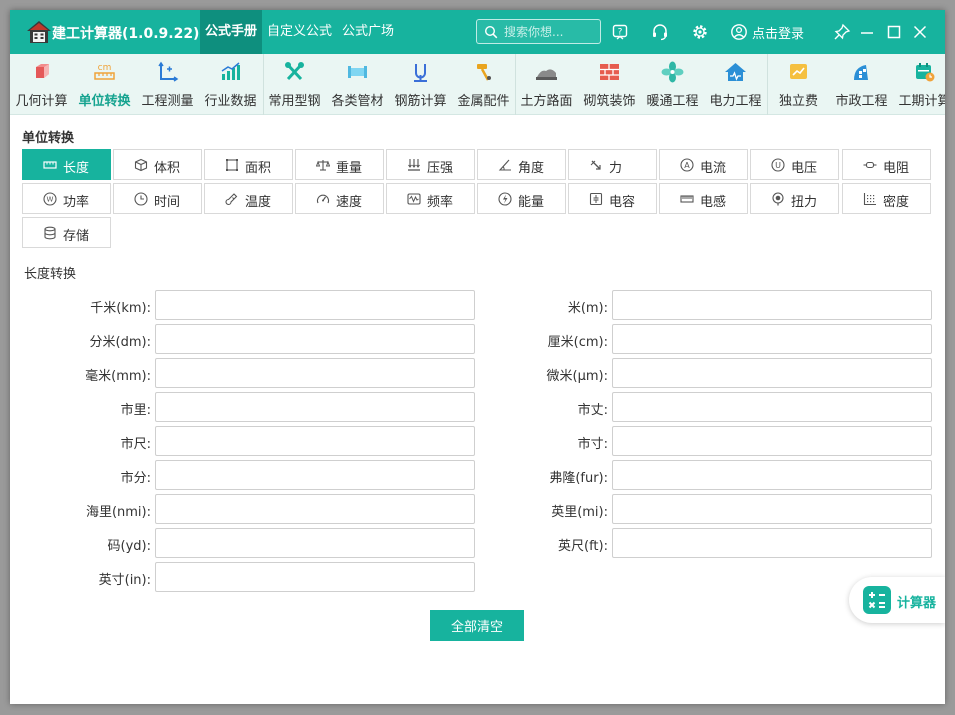  What do you see at coordinates (772, 407) in the screenshot?
I see `input-shizhang` at bounding box center [772, 407].